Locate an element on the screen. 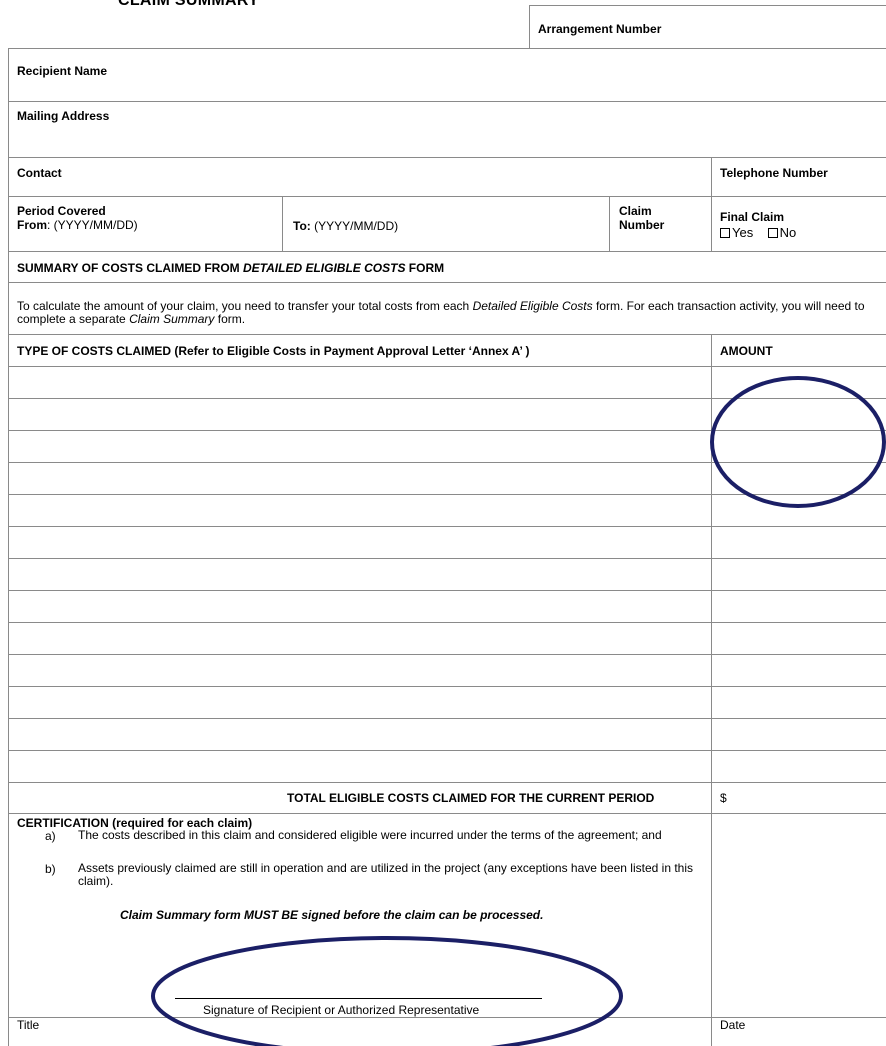 This screenshot has height=1046, width=886. amount-annotation-ring is located at coordinates (798, 442).